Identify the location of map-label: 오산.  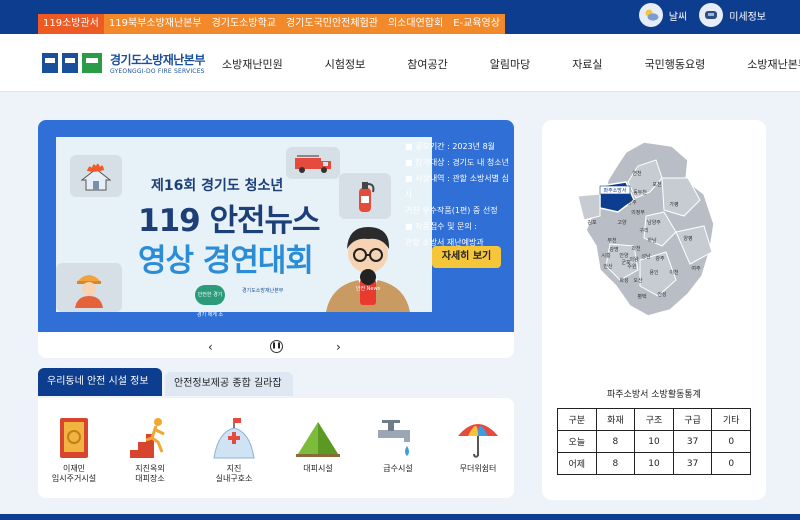
(638, 280).